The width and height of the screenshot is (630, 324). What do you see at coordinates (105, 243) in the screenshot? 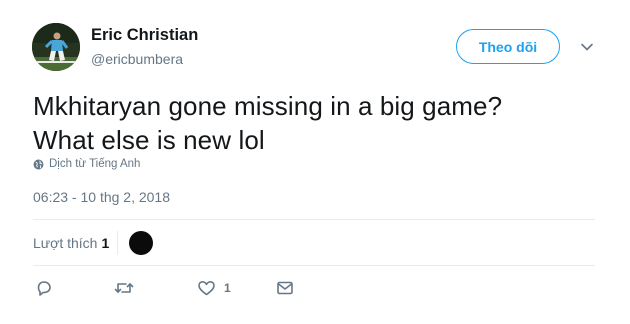
I see `likes-count: 1` at bounding box center [105, 243].